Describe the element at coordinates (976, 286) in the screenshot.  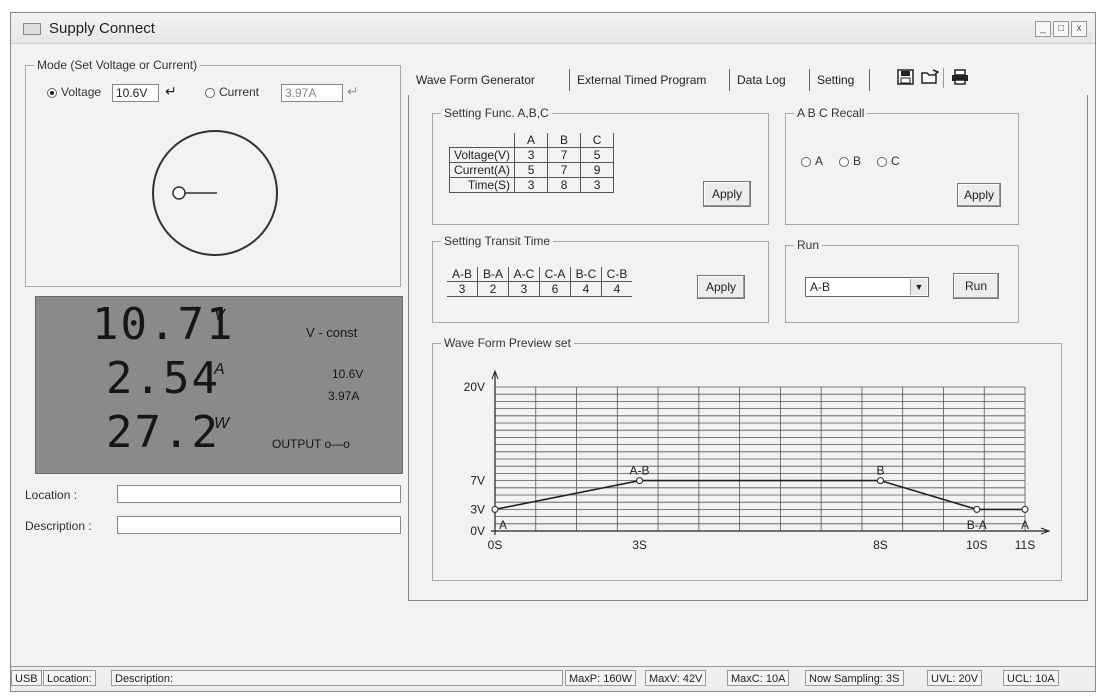
I see `run-button: Run` at that location.